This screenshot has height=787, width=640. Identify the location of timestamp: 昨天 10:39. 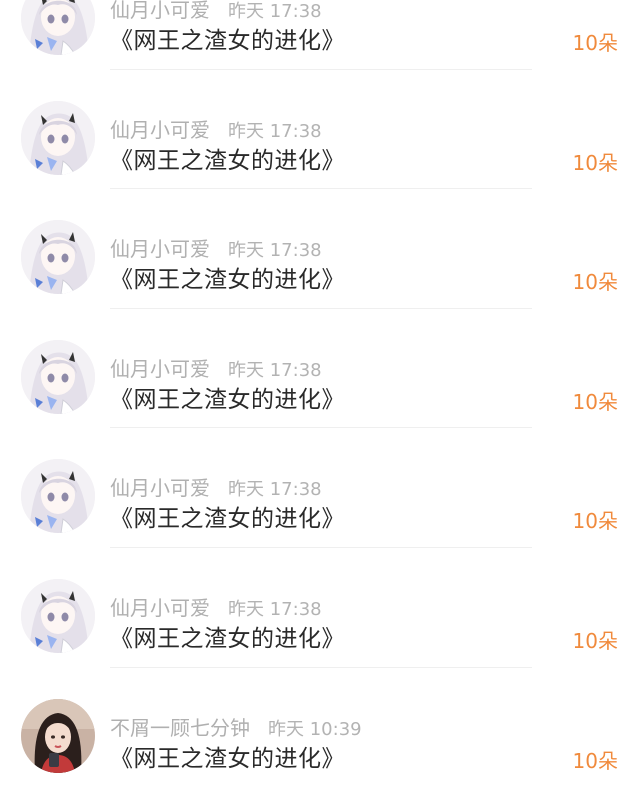
(315, 729).